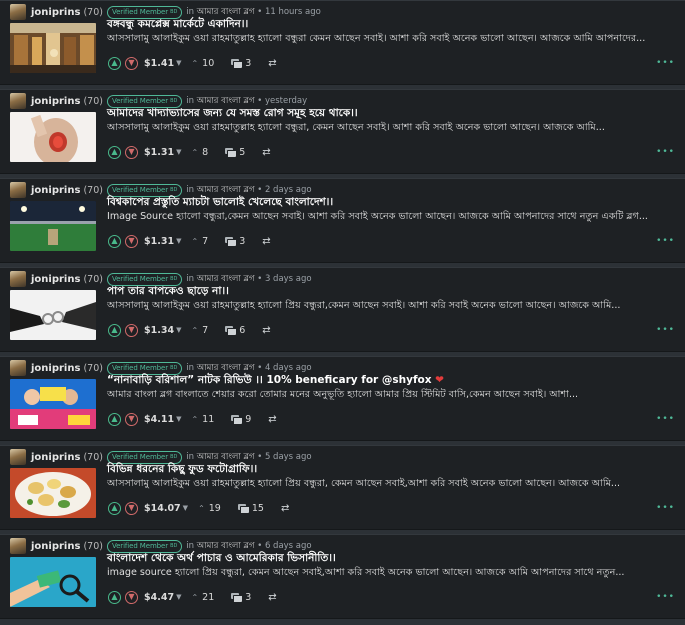 The width and height of the screenshot is (685, 625). What do you see at coordinates (288, 190) in the screenshot?
I see `post-time: 2 days ago` at bounding box center [288, 190].